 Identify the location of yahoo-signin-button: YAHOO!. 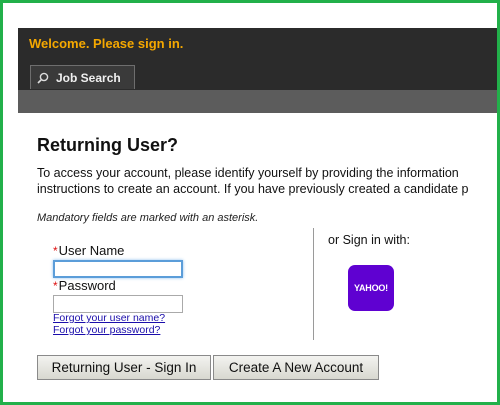
(371, 288).